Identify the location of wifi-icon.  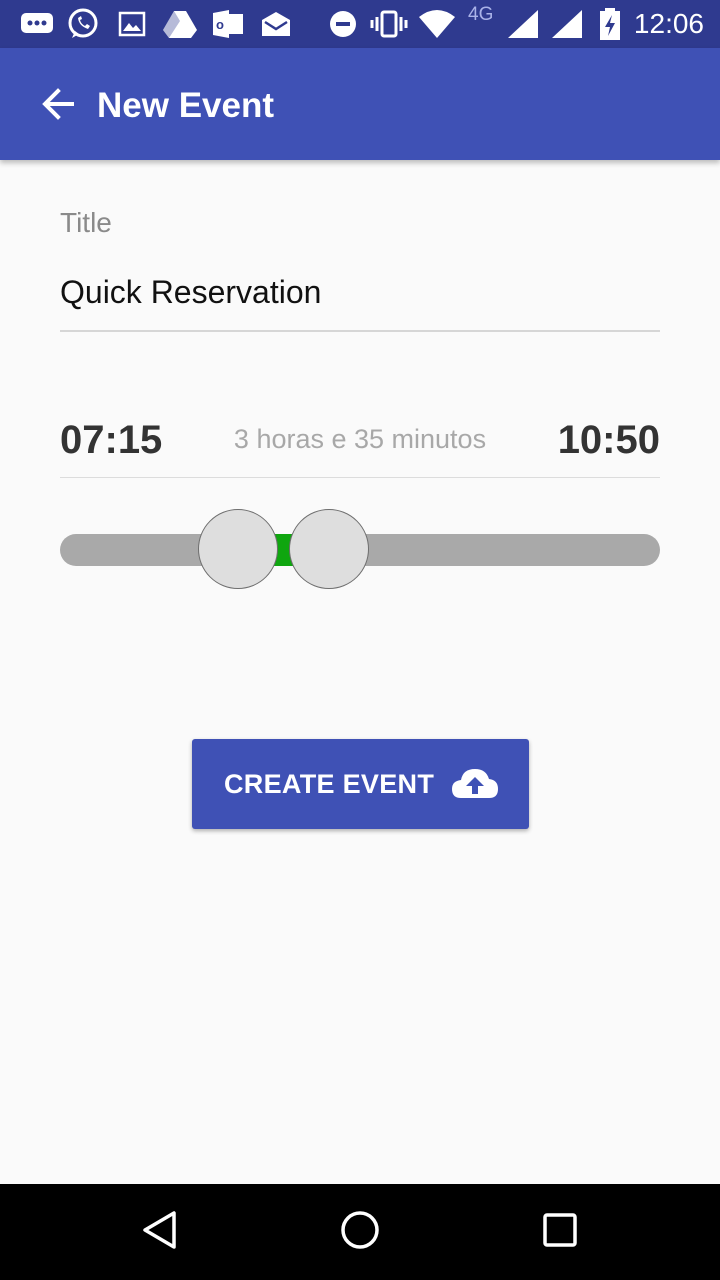
(437, 24).